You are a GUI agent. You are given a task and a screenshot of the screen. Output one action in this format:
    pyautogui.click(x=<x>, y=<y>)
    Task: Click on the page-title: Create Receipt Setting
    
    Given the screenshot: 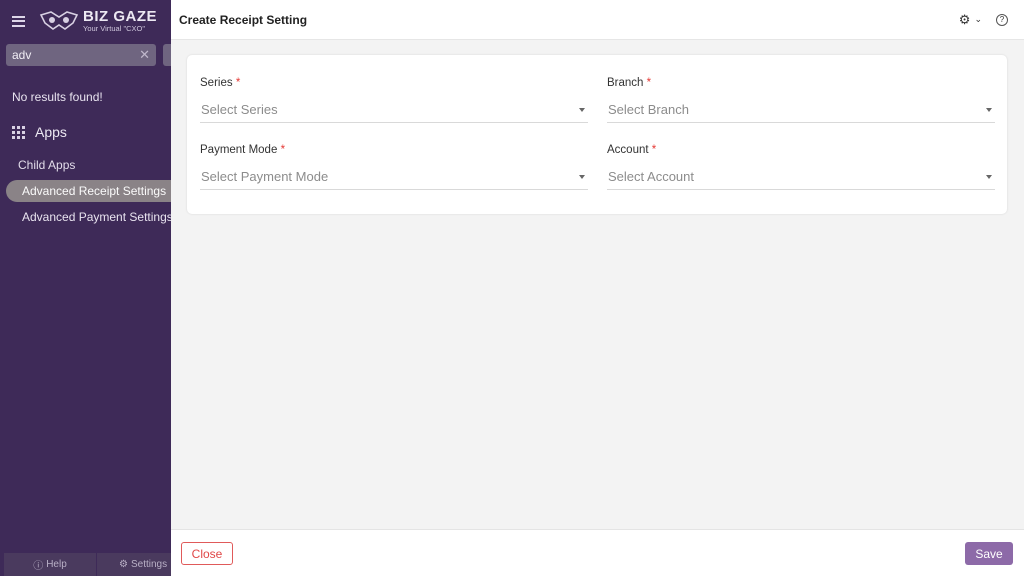 What is the action you would take?
    pyautogui.click(x=243, y=19)
    